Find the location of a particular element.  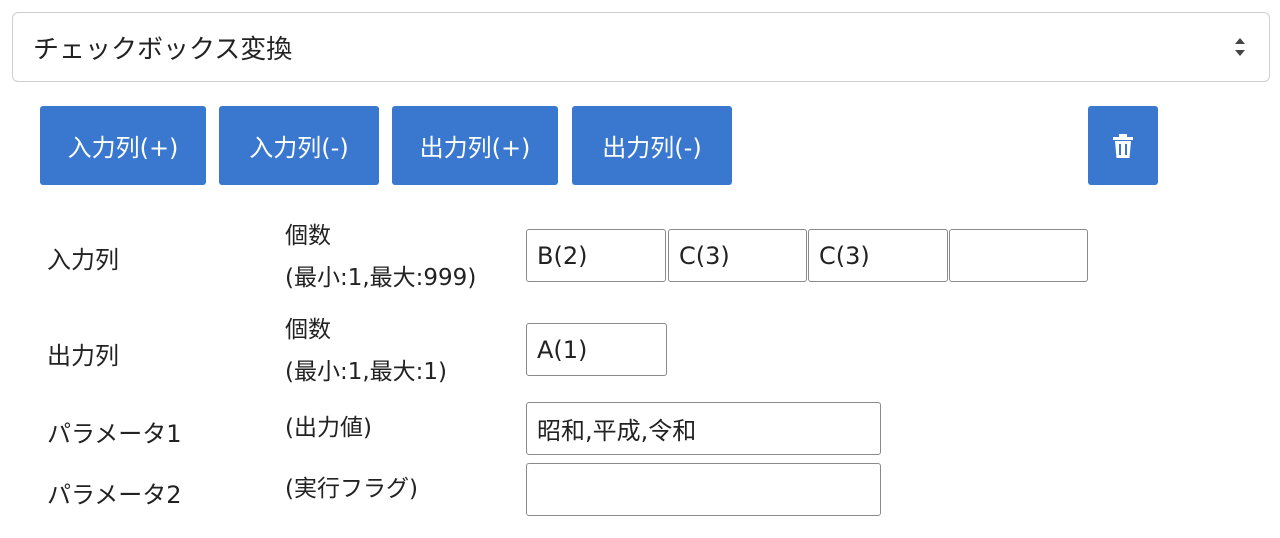

trash-icon is located at coordinates (1123, 145).